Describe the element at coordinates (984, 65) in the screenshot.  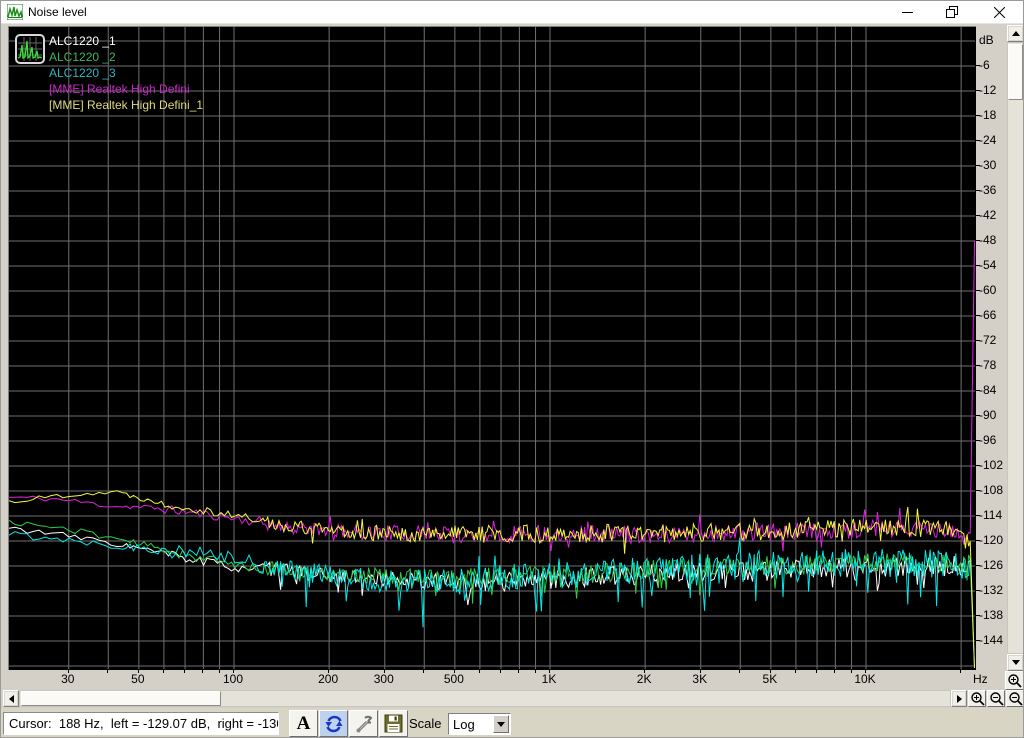
I see `db-tick-label: -6` at that location.